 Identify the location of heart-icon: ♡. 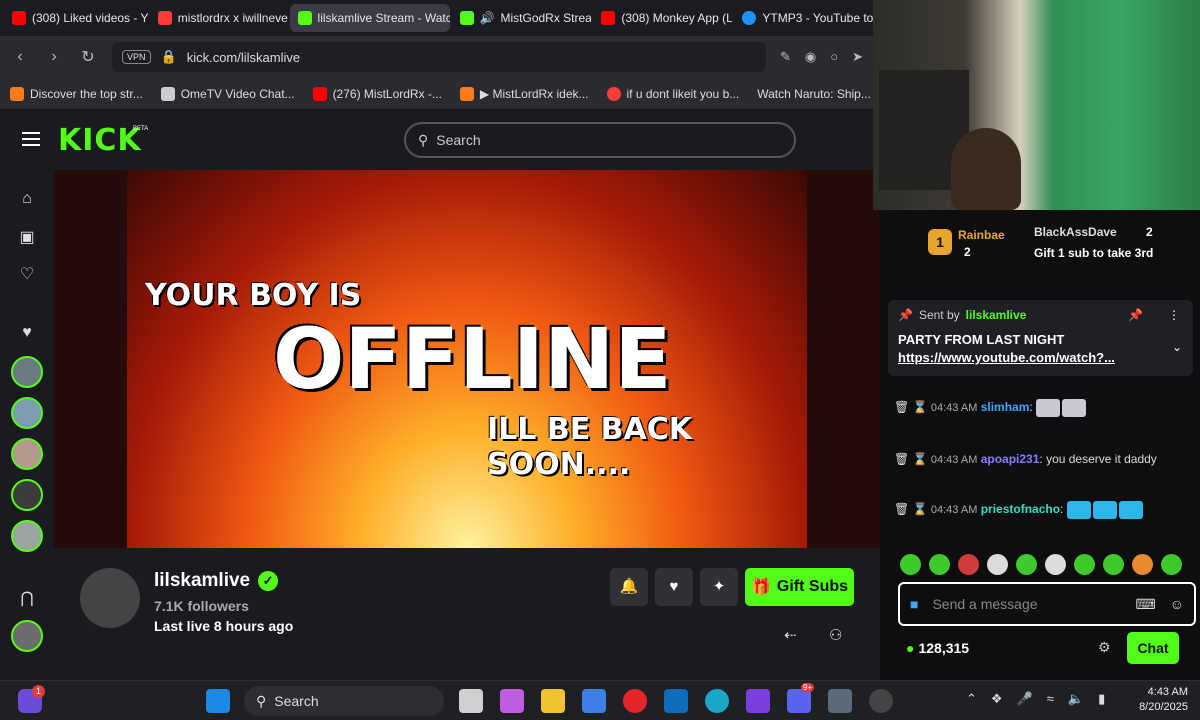
(27, 274).